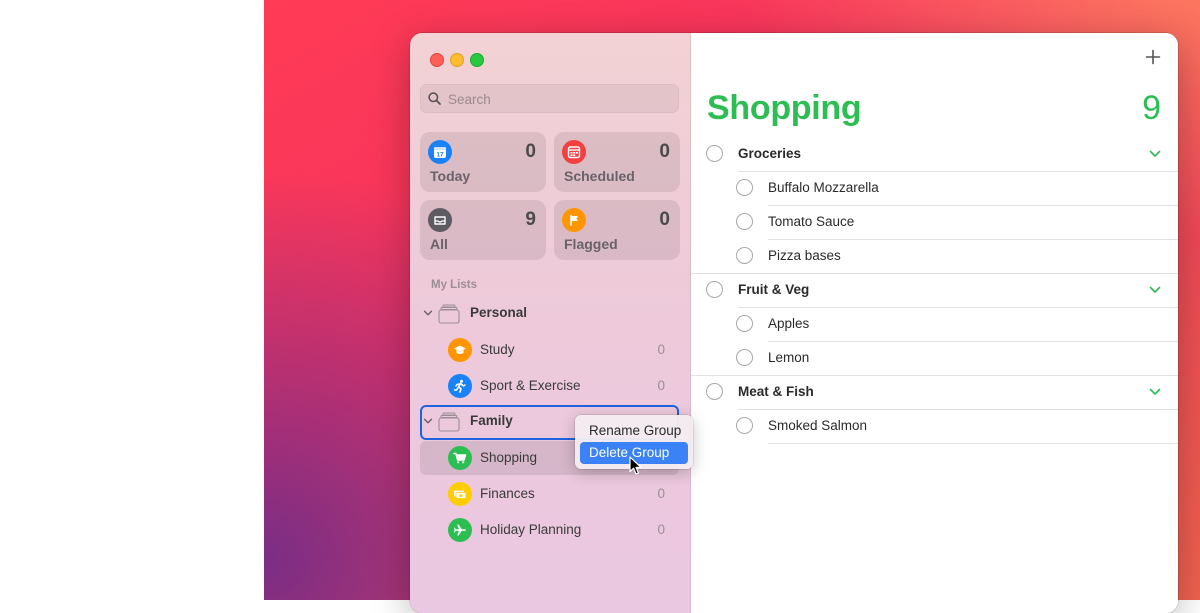 The image size is (1200, 613). I want to click on list-name: Holiday Planning, so click(531, 529).